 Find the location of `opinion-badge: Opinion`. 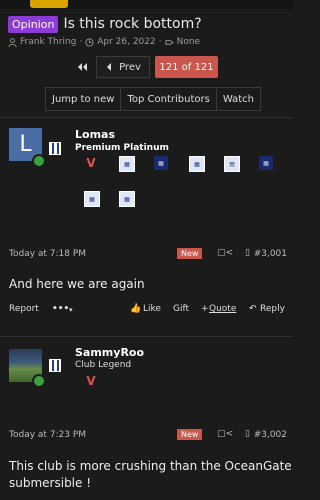

opinion-badge: Opinion is located at coordinates (33, 24).